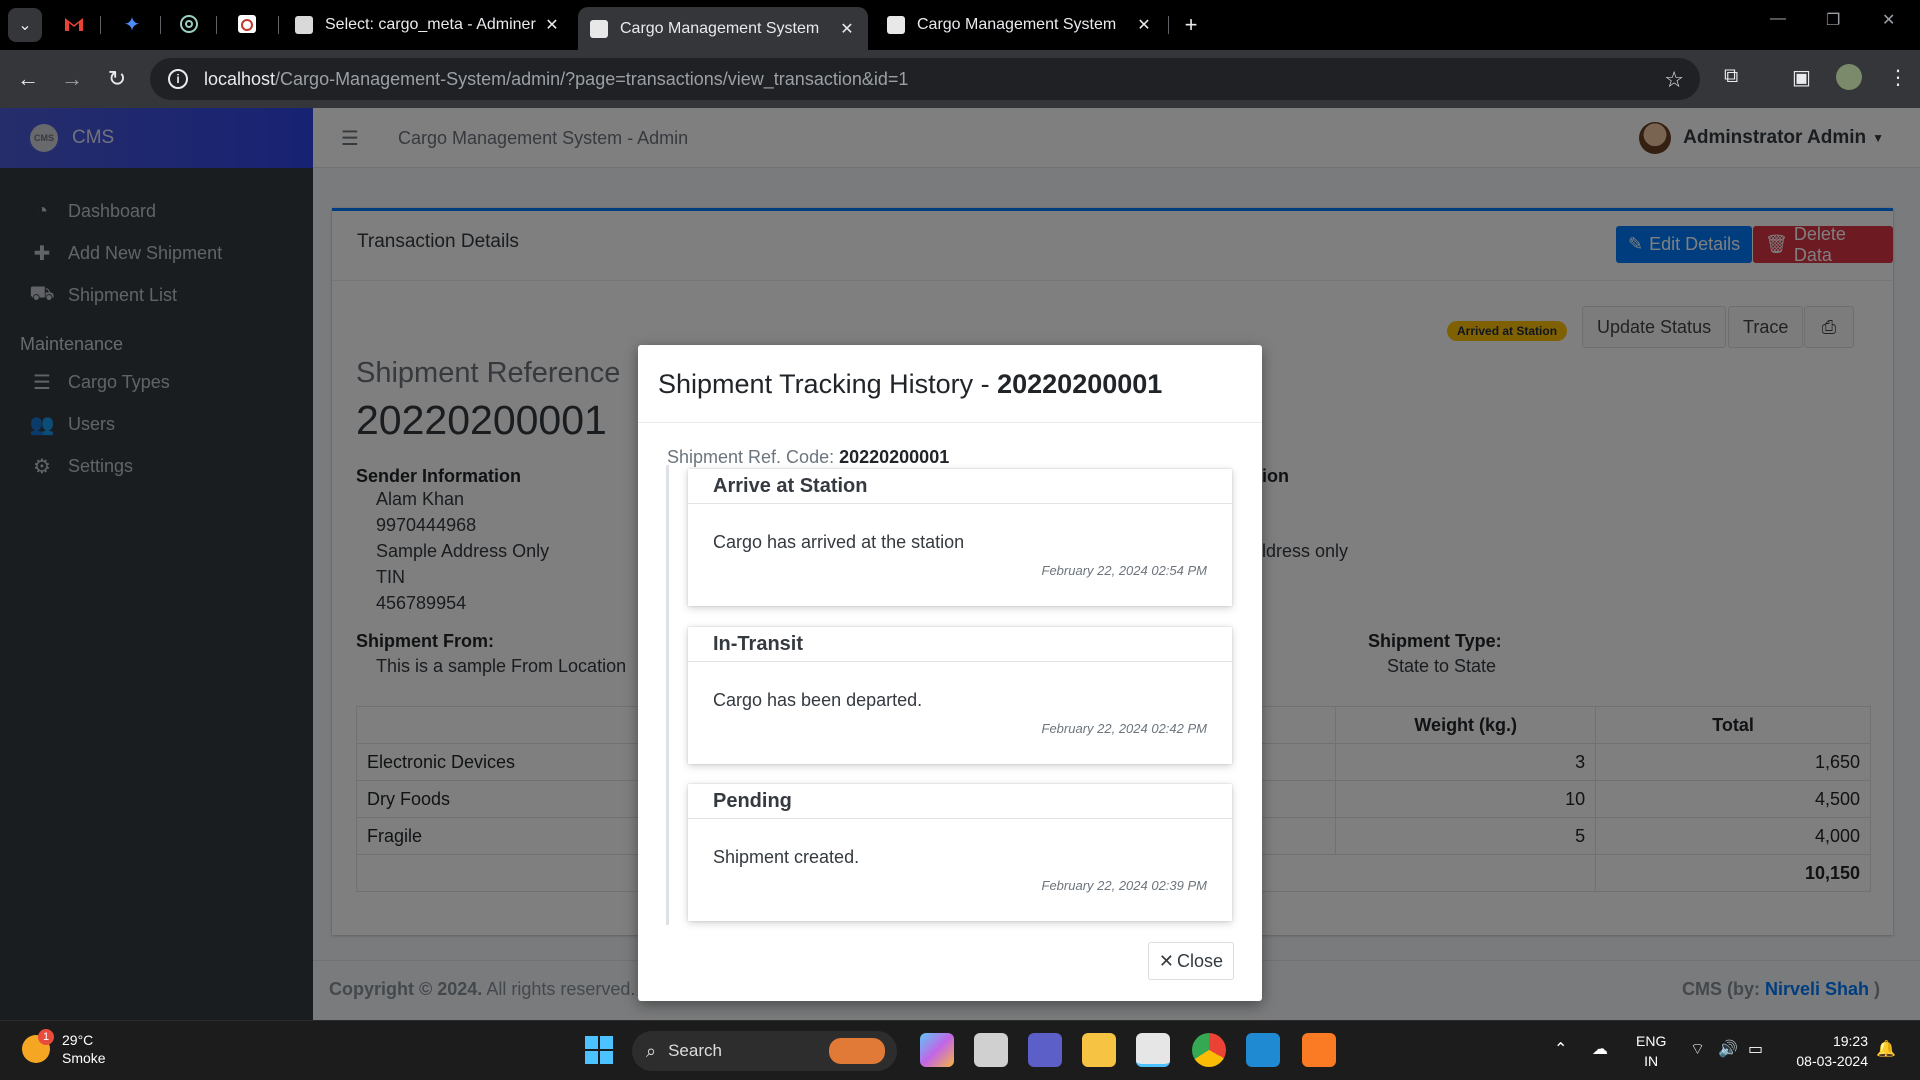 This screenshot has width=1920, height=1080. I want to click on clock-time: 19:23, so click(1850, 1041).